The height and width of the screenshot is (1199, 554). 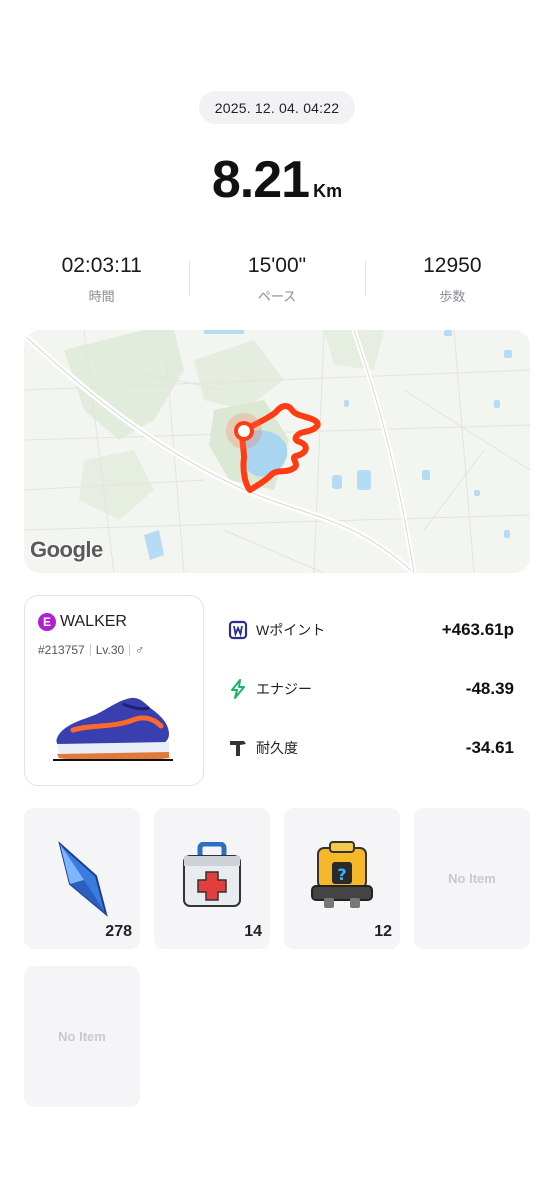 I want to click on item-count: 14, so click(x=253, y=931).